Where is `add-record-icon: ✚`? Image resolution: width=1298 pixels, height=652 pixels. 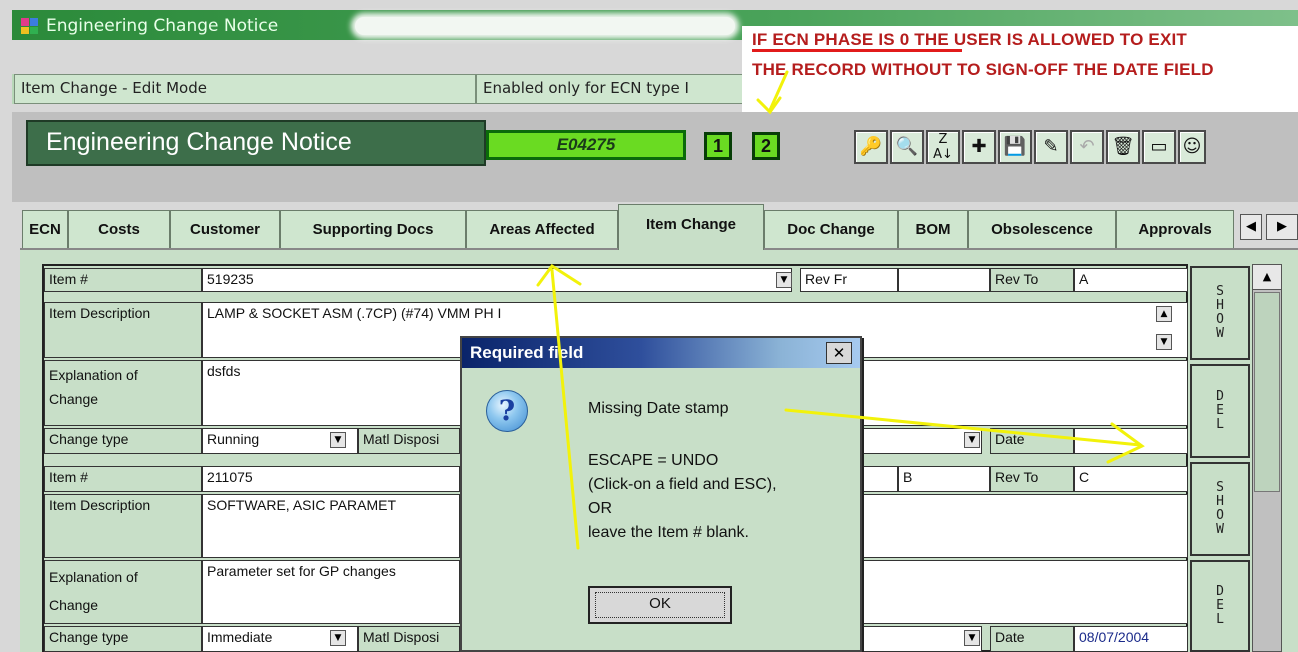 add-record-icon: ✚ is located at coordinates (979, 147).